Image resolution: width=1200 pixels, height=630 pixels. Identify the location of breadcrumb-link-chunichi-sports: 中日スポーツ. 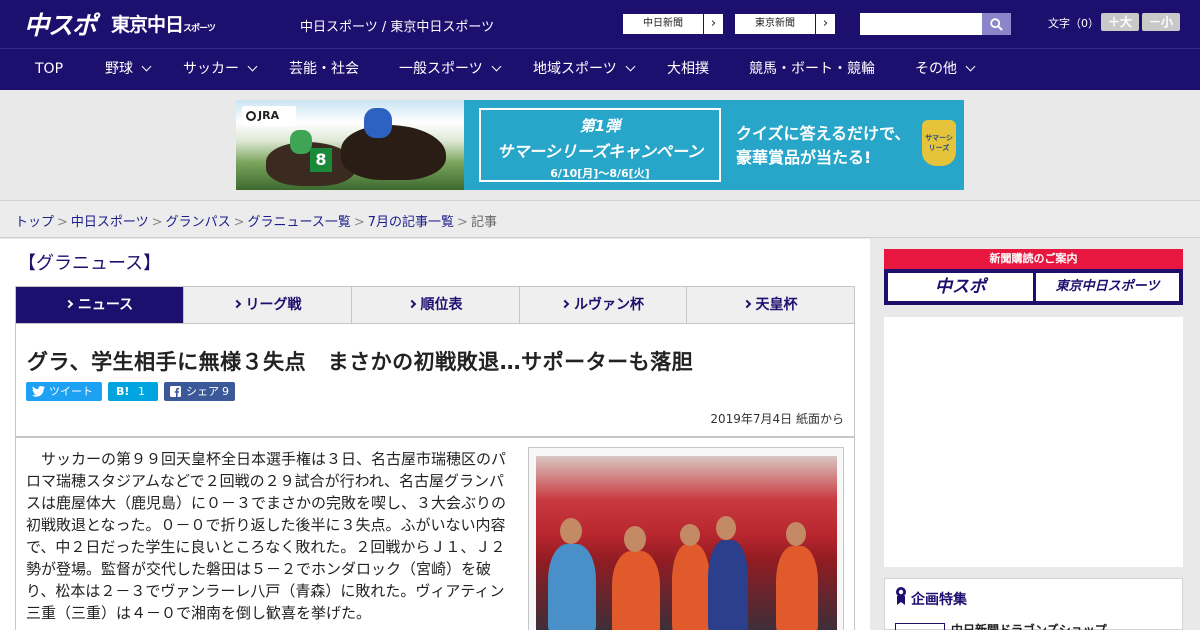
(110, 222).